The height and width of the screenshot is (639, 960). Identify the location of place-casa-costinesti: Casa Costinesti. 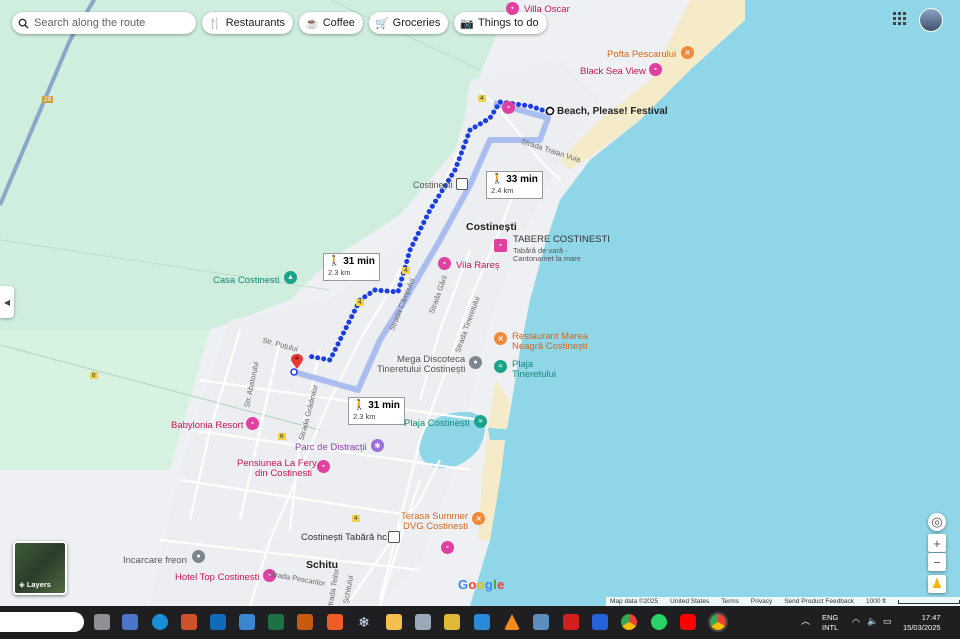
(246, 280).